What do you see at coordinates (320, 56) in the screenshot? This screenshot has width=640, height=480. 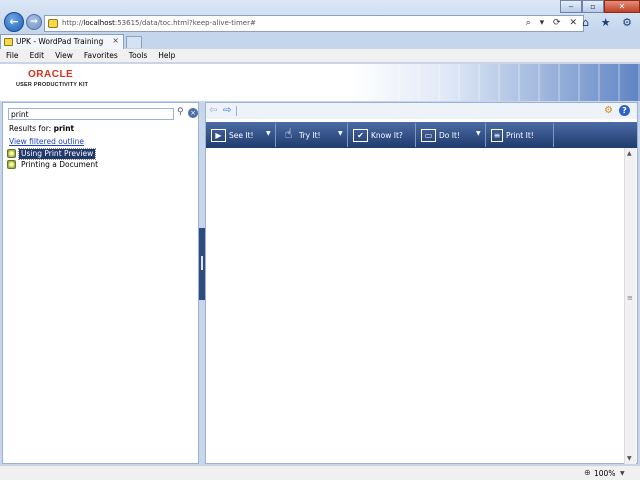 I see `menu-bar: File Edit View Favorites Tools Help` at bounding box center [320, 56].